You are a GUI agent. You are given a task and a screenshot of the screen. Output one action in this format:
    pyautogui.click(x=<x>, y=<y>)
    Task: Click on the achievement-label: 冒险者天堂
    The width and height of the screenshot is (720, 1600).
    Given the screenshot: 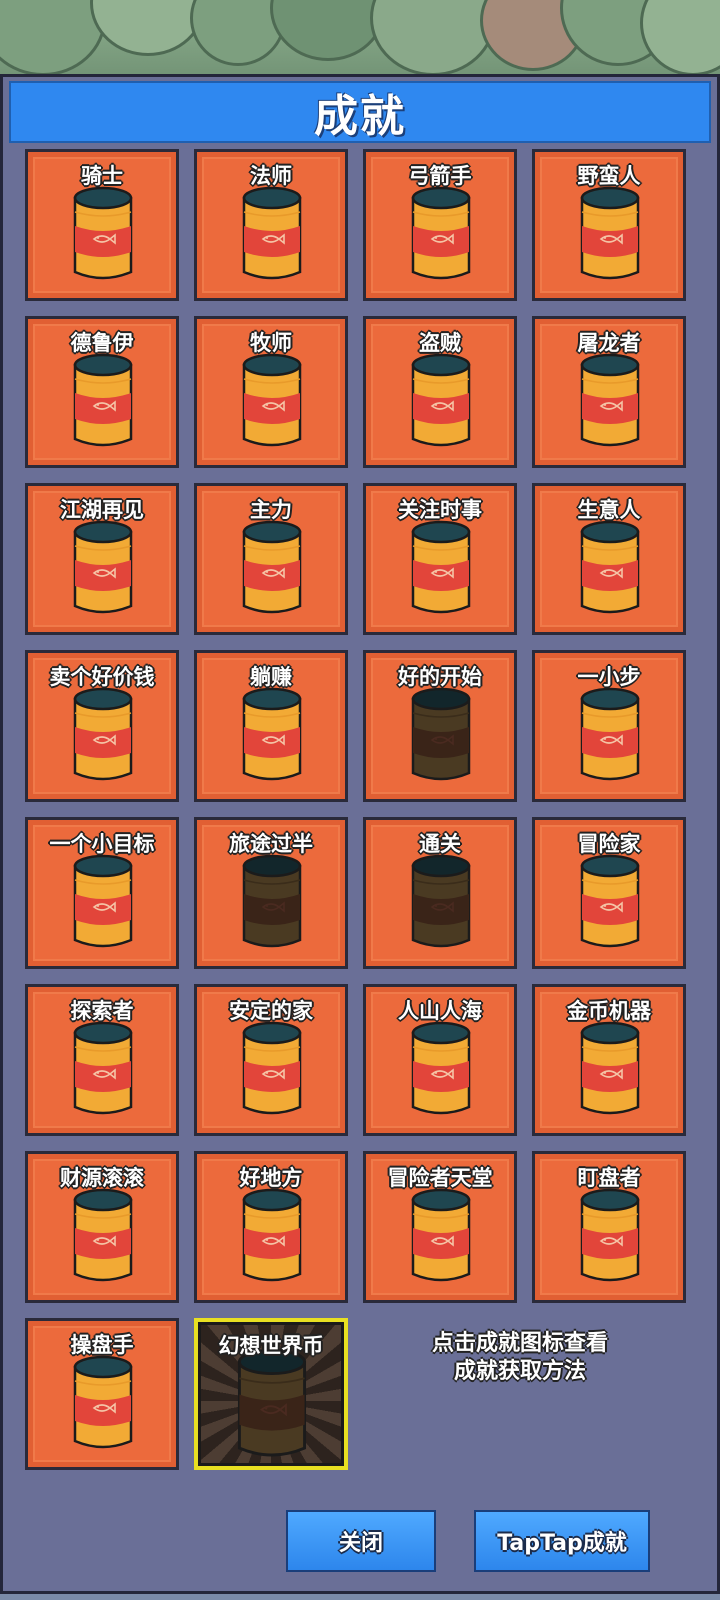 What is the action you would take?
    pyautogui.click(x=440, y=1178)
    